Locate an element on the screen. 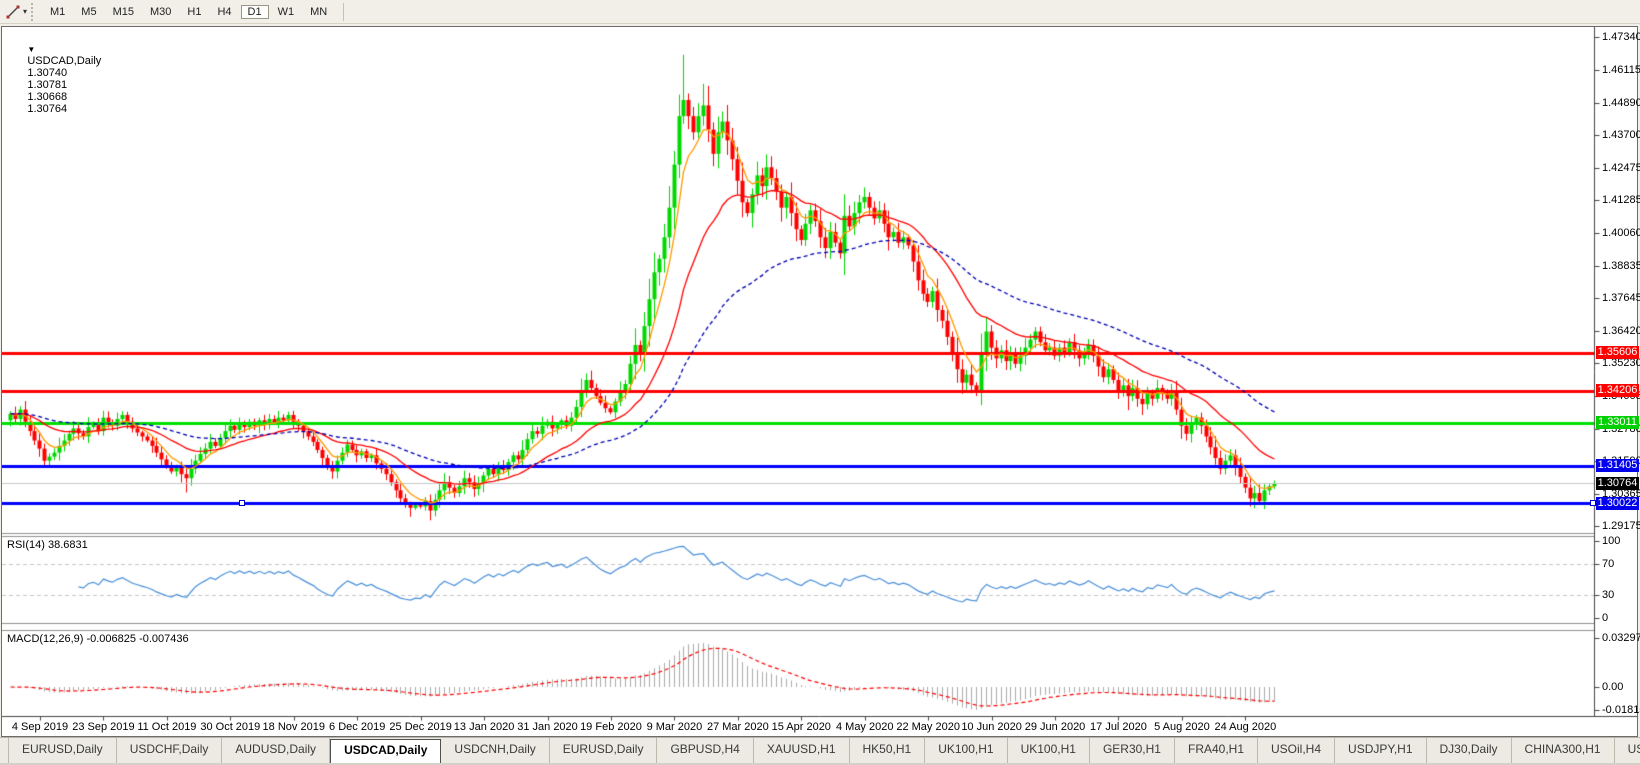  ohlc-close: 1.30764 is located at coordinates (47, 109).